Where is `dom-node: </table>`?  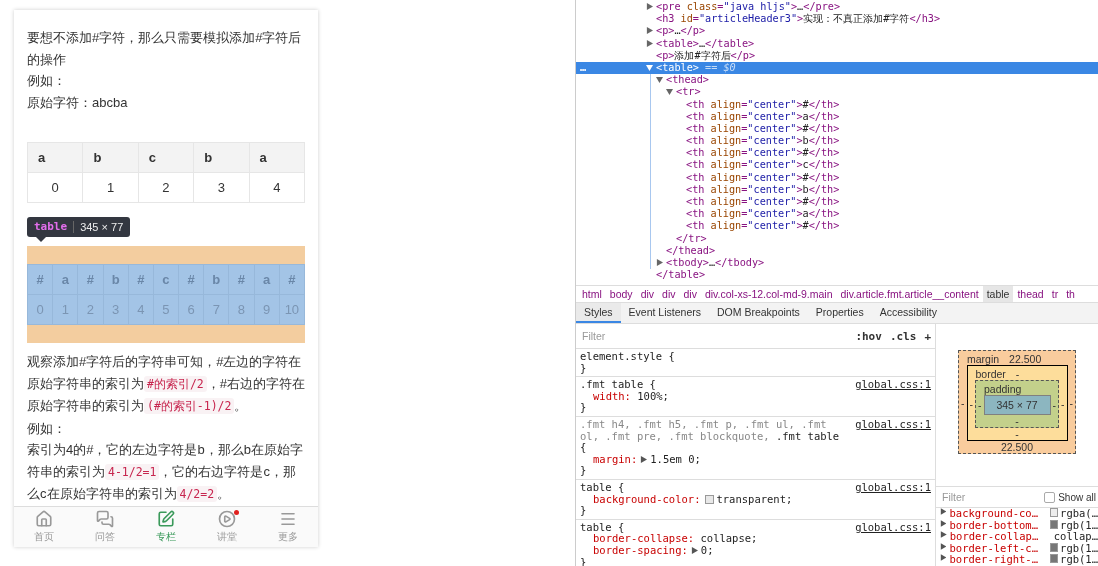
dom-node: </table> is located at coordinates (837, 275).